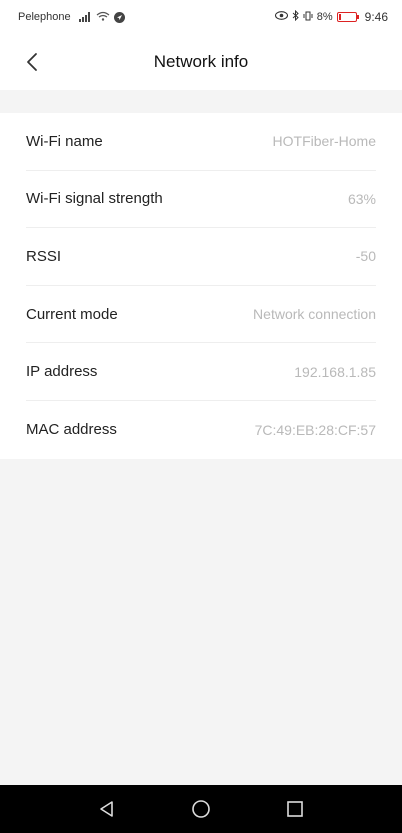 The width and height of the screenshot is (402, 833). What do you see at coordinates (71, 430) in the screenshot?
I see `row-label: MAC address` at bounding box center [71, 430].